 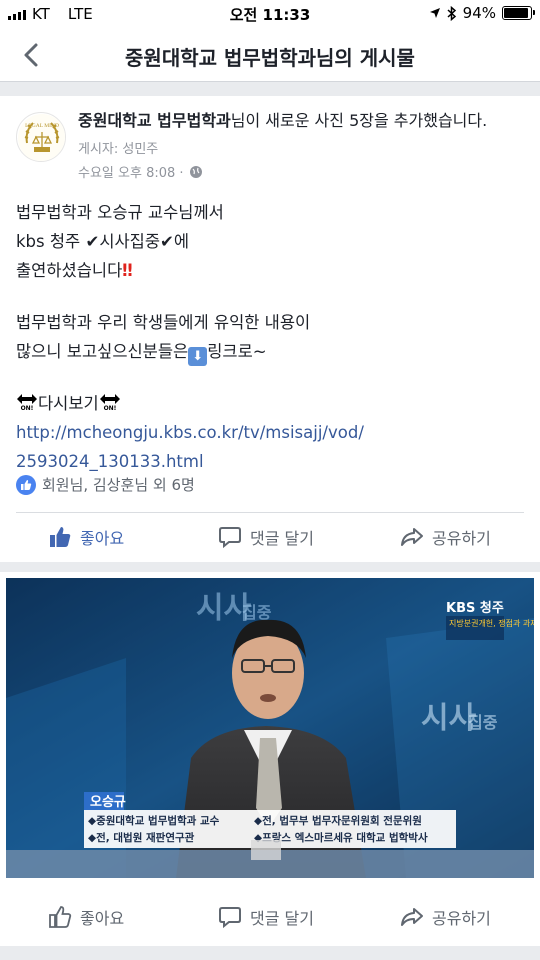 What do you see at coordinates (120, 212) in the screenshot?
I see `body-line: 법무법학과 오승규 교수님께서` at bounding box center [120, 212].